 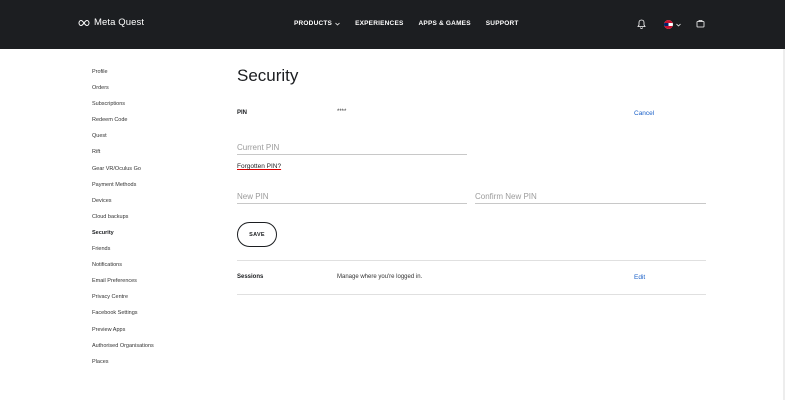 I want to click on pin-masked-value: ****, so click(x=342, y=112).